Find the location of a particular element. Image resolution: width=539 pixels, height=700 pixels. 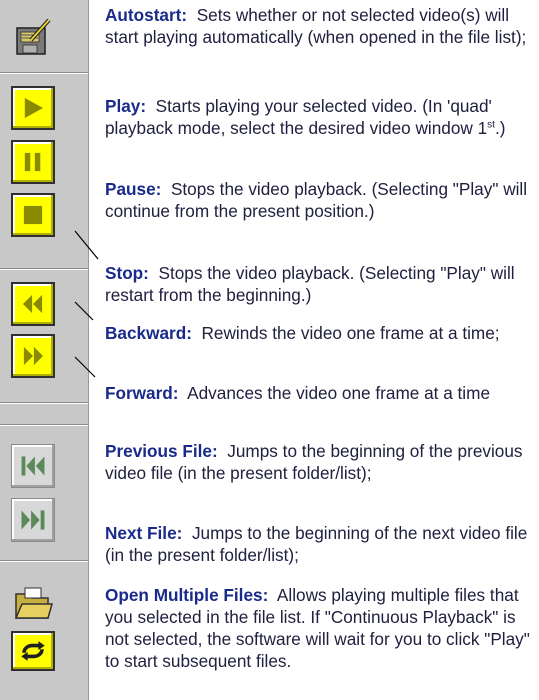

stop-icon is located at coordinates (33, 215).